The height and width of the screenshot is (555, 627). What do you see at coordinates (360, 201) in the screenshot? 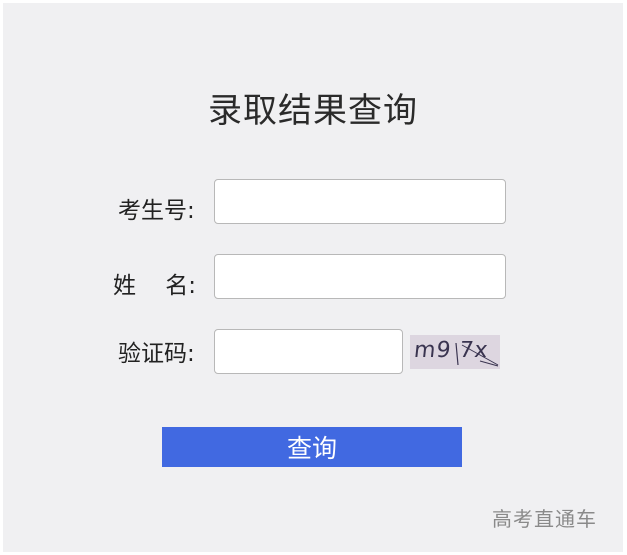
I see `exam-number-input` at bounding box center [360, 201].